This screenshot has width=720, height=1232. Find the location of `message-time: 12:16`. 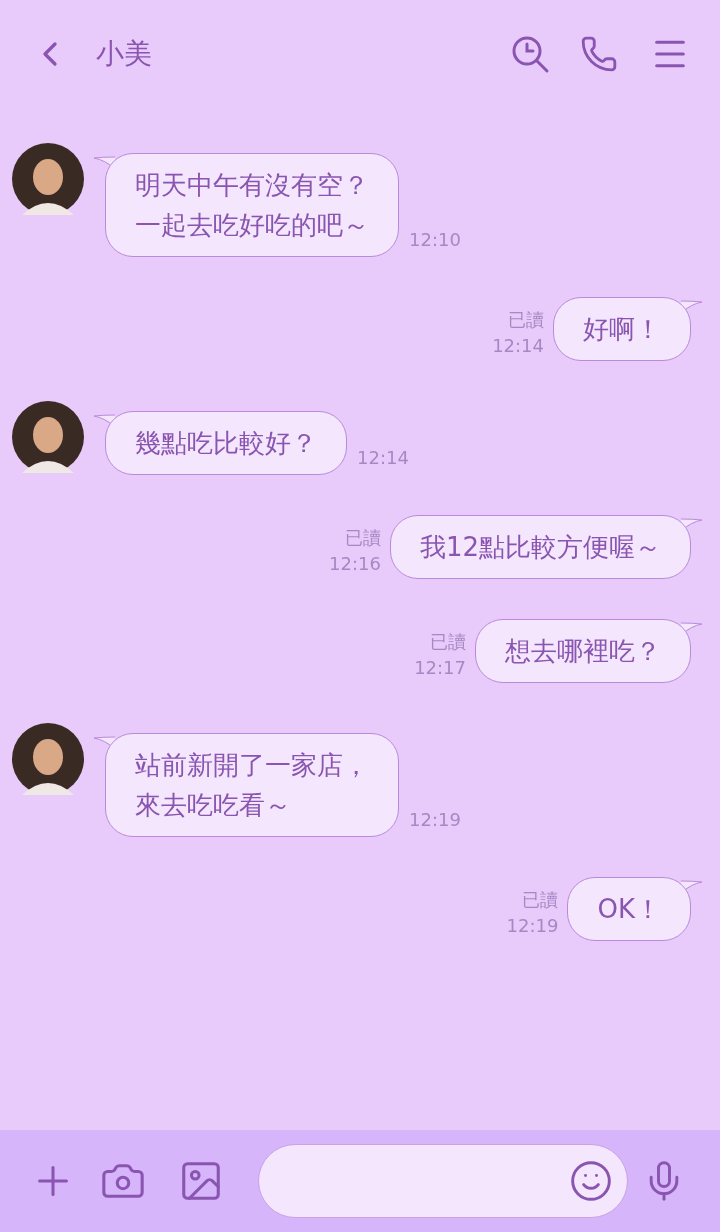

message-time: 12:16 is located at coordinates (355, 564).